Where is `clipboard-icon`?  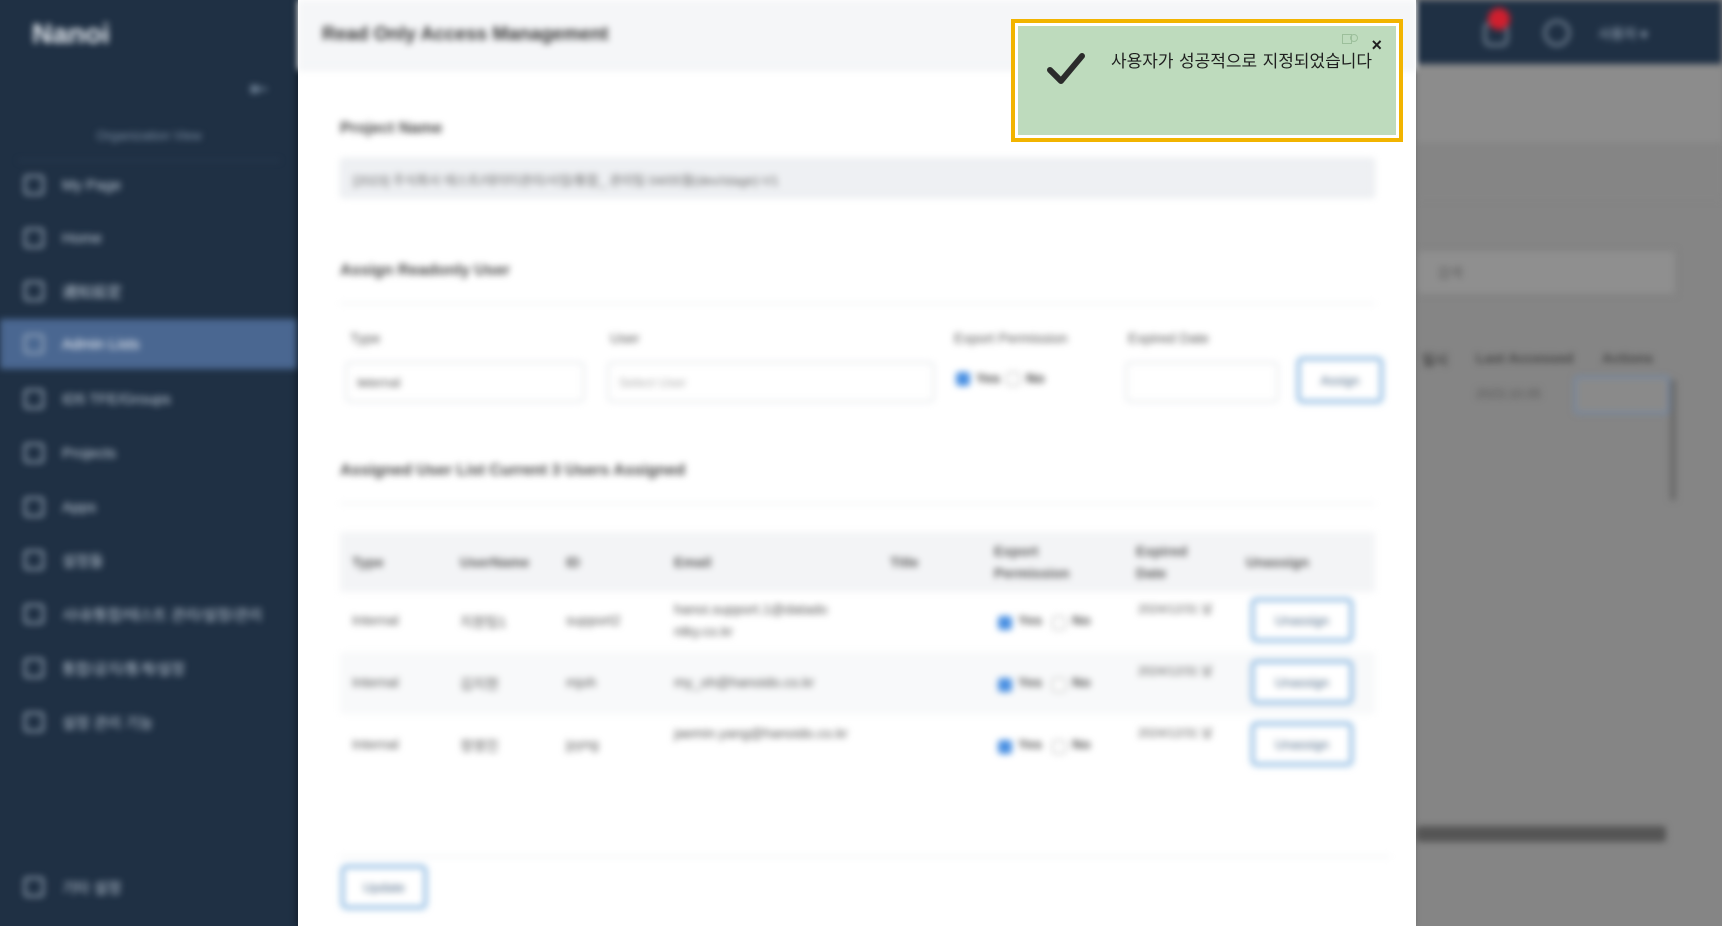
clipboard-icon is located at coordinates (34, 614).